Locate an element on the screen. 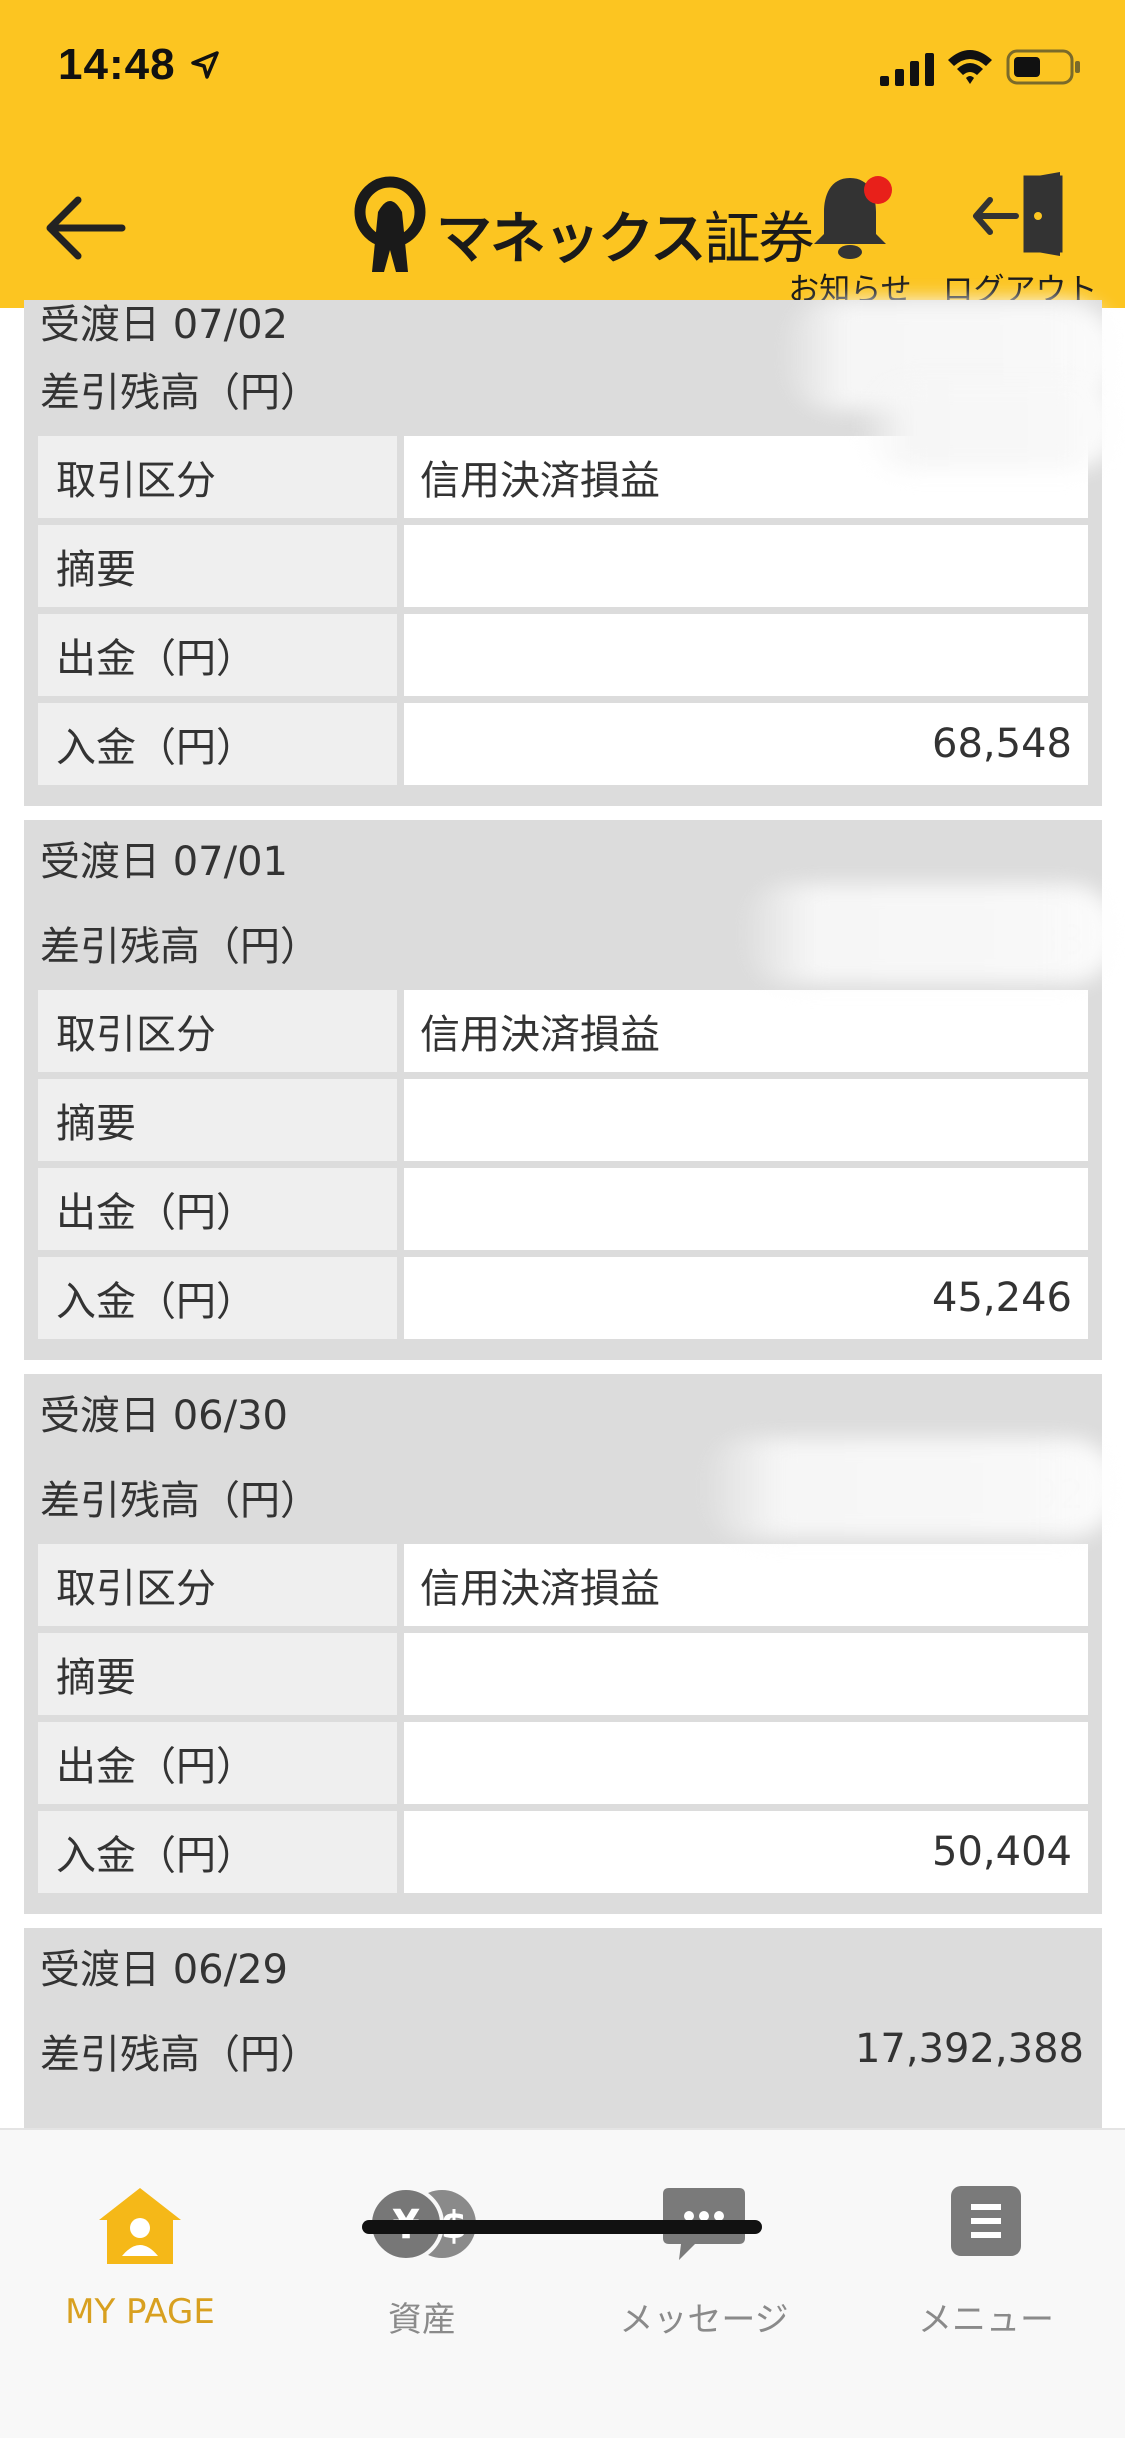 This screenshot has height=2438, width=1125. status-time: 14:48 is located at coordinates (117, 64).